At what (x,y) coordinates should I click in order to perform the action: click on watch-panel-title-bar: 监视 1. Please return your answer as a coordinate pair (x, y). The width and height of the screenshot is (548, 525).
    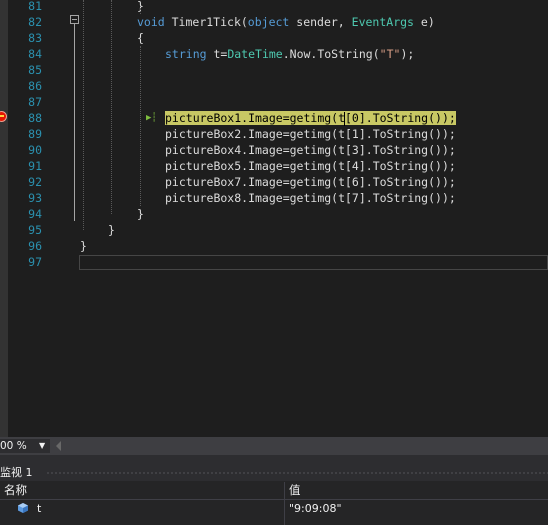
    Looking at the image, I should click on (274, 472).